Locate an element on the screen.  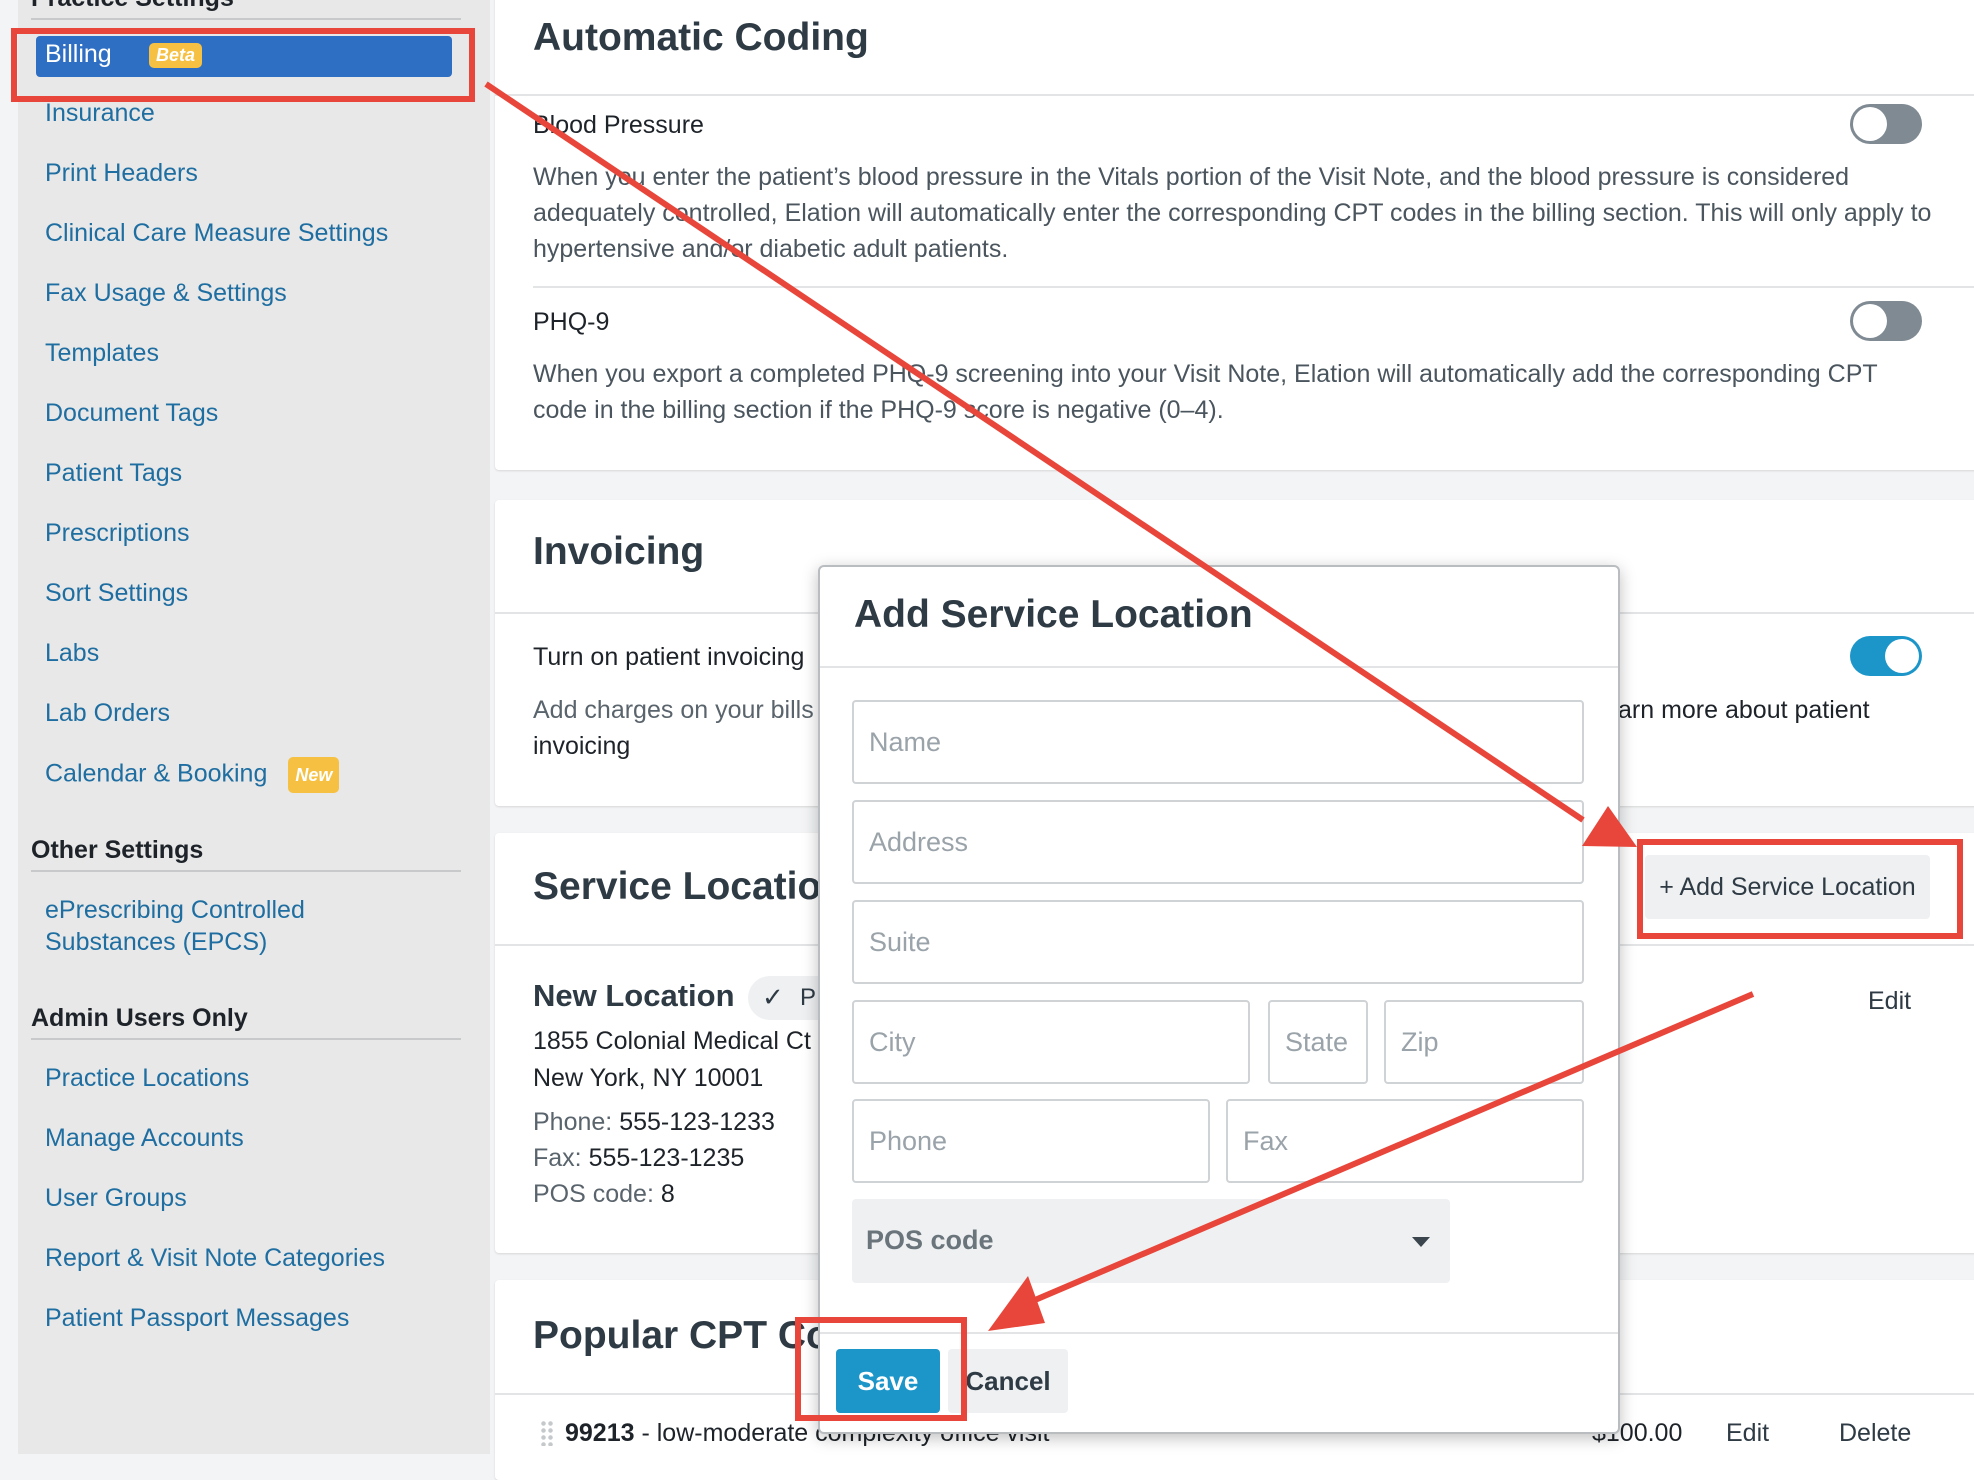
phone-line: Phone: 555-123-1233 is located at coordinates (654, 1122).